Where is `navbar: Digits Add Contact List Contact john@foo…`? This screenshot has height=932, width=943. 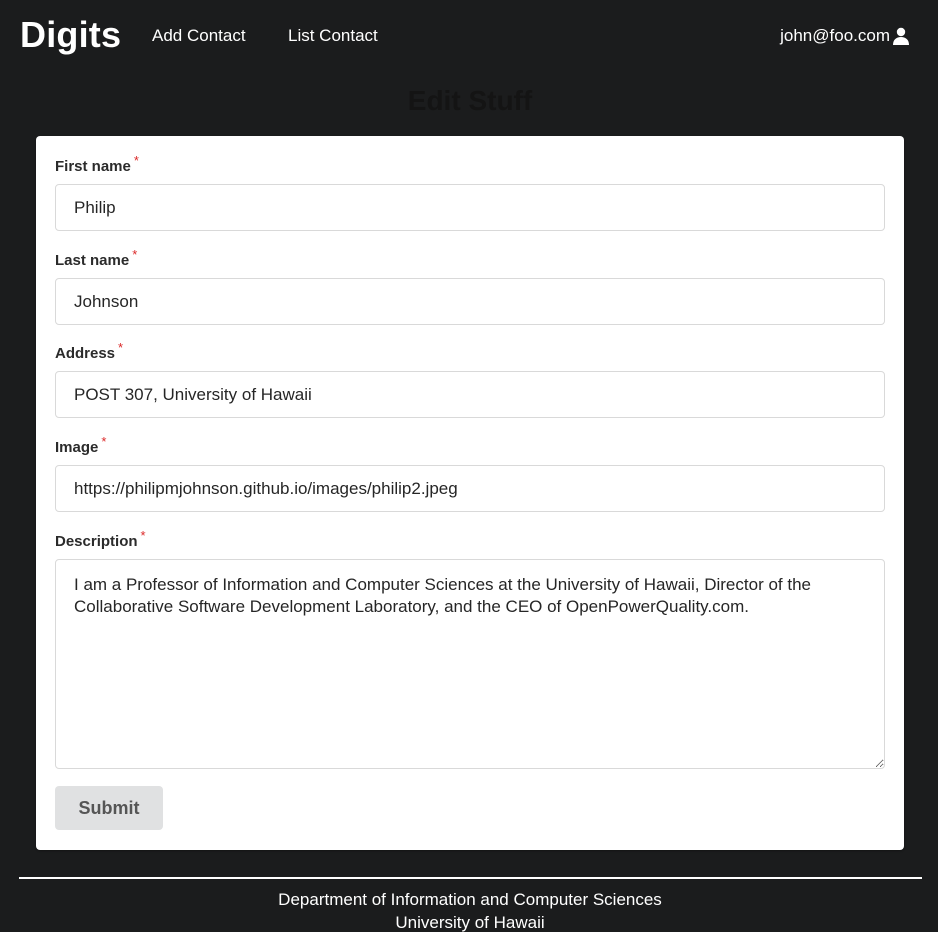 navbar: Digits Add Contact List Contact john@foo… is located at coordinates (469, 36).